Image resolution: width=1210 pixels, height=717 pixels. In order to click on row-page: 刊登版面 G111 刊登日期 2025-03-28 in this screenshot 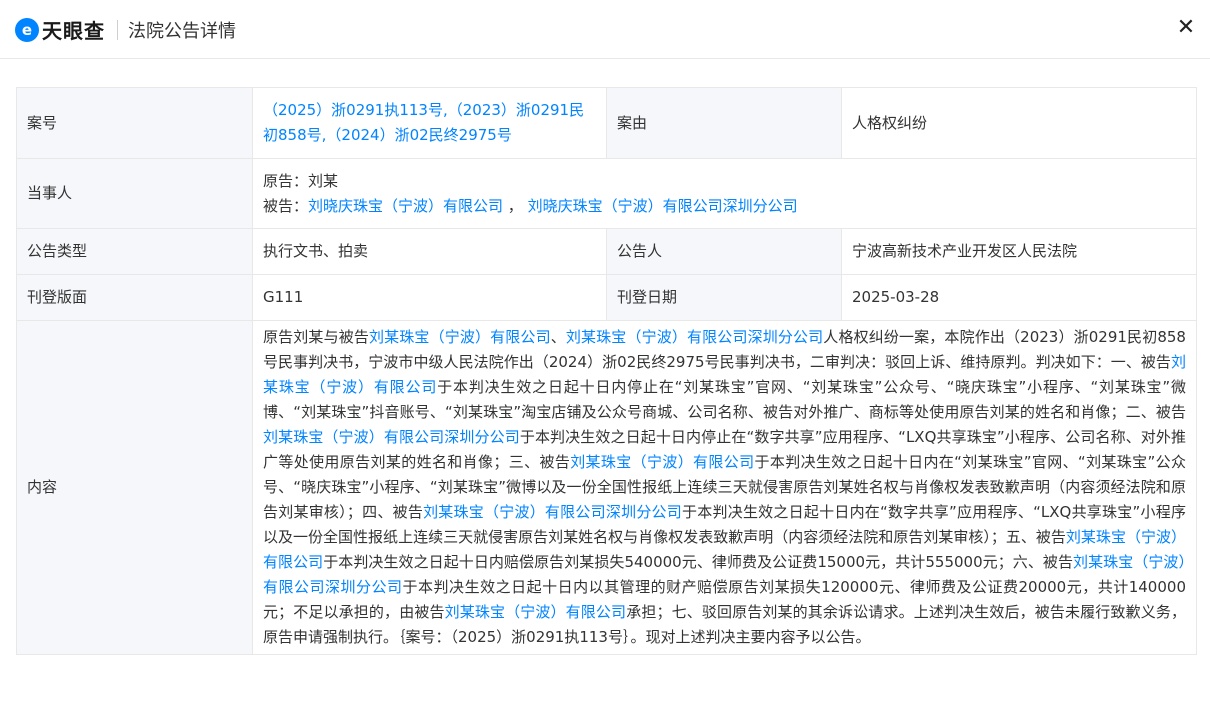, I will do `click(606, 297)`.